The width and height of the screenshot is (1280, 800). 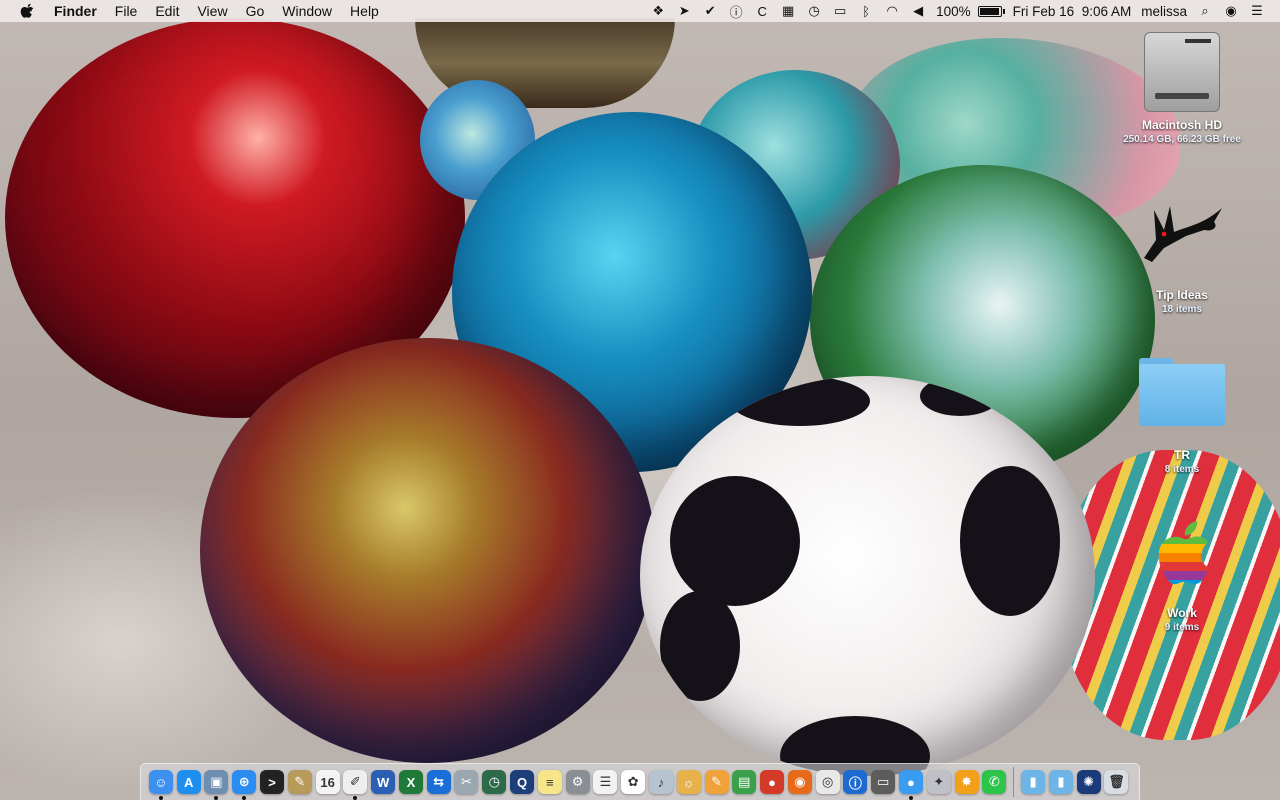 I want to click on menu-go: Go, so click(x=255, y=11).